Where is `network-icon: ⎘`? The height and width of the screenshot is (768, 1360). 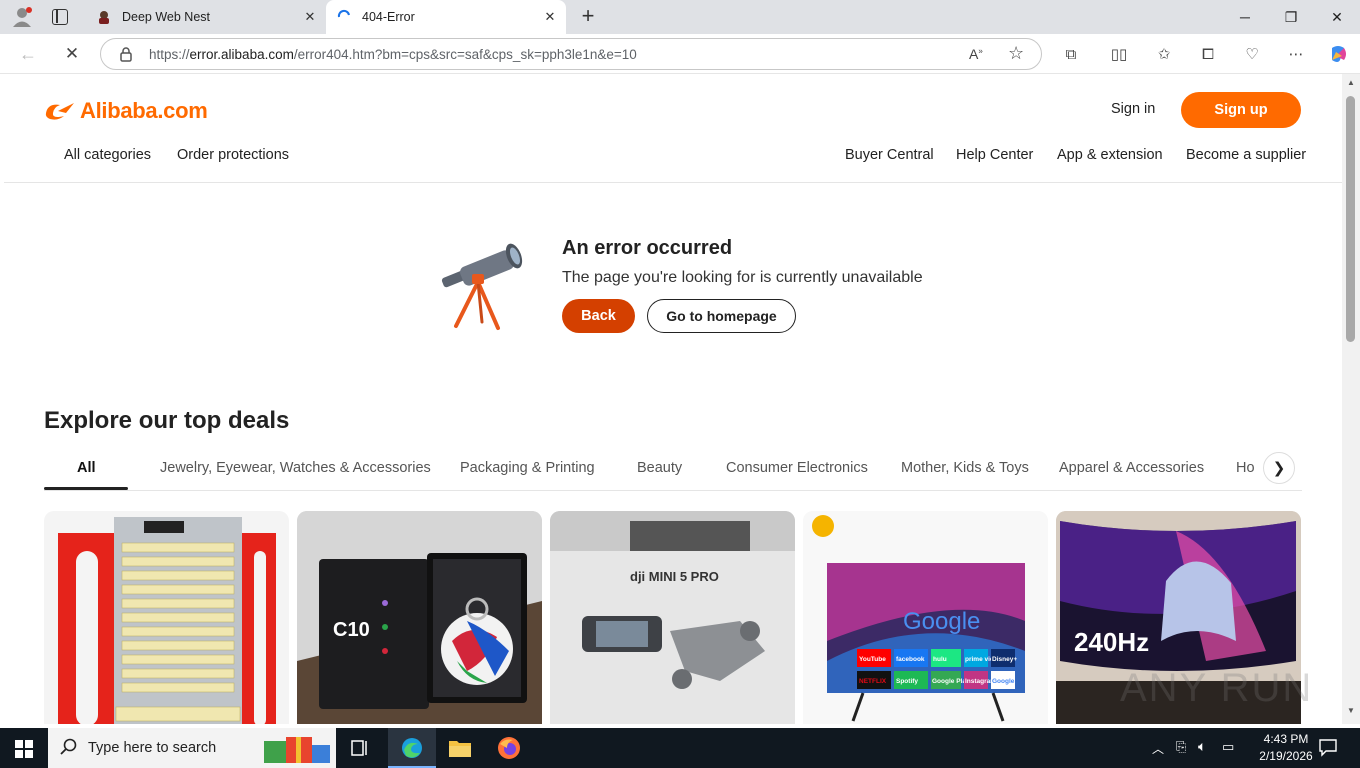
network-icon: ⎘ is located at coordinates (1181, 747).